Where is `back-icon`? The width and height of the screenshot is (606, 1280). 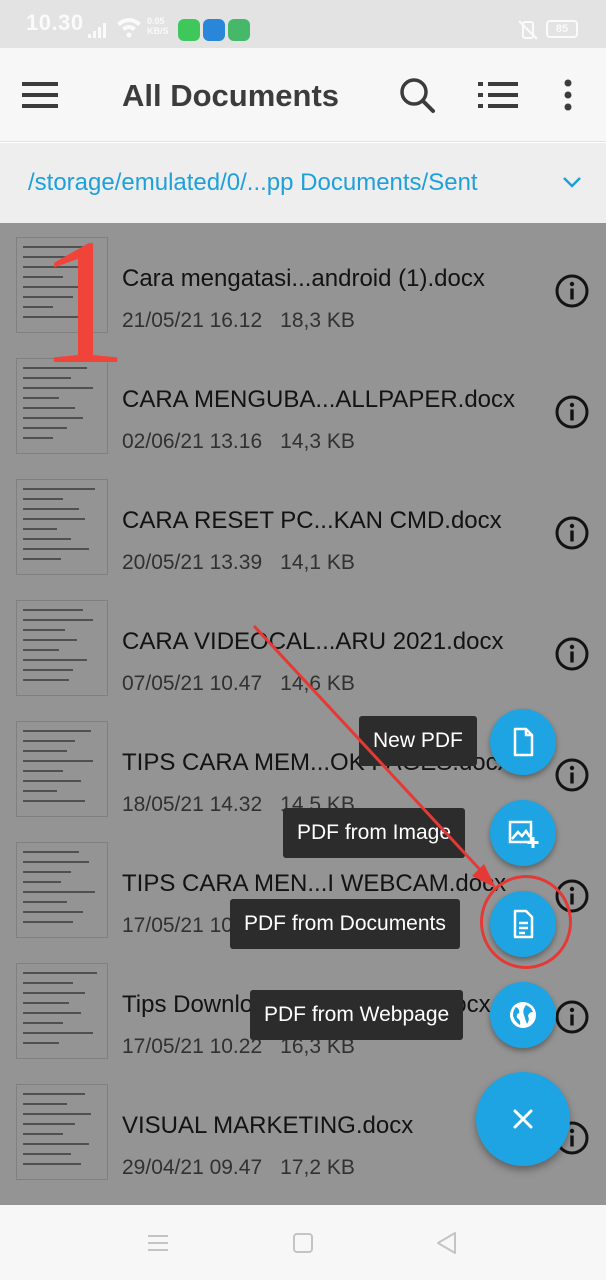 back-icon is located at coordinates (447, 1243).